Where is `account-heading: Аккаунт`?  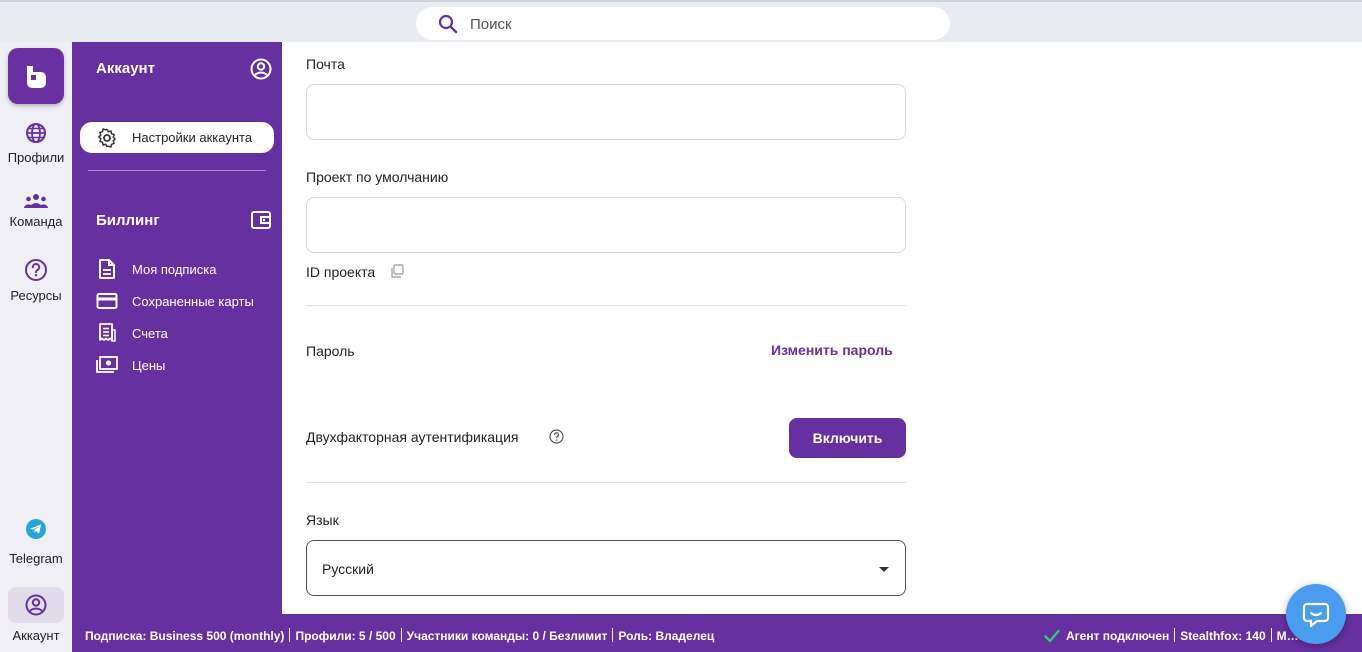 account-heading: Аккаунт is located at coordinates (125, 68).